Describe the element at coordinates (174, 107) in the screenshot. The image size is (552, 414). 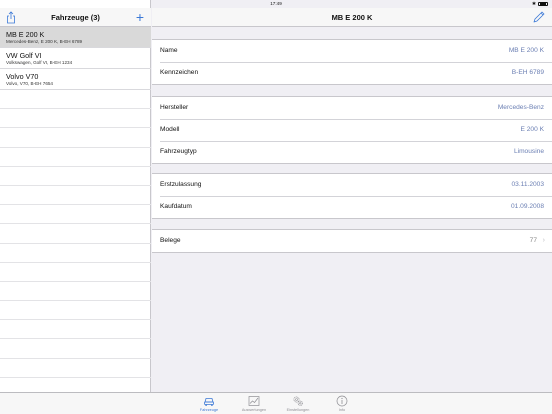
I see `manufacturer-label: Hersteller` at that location.